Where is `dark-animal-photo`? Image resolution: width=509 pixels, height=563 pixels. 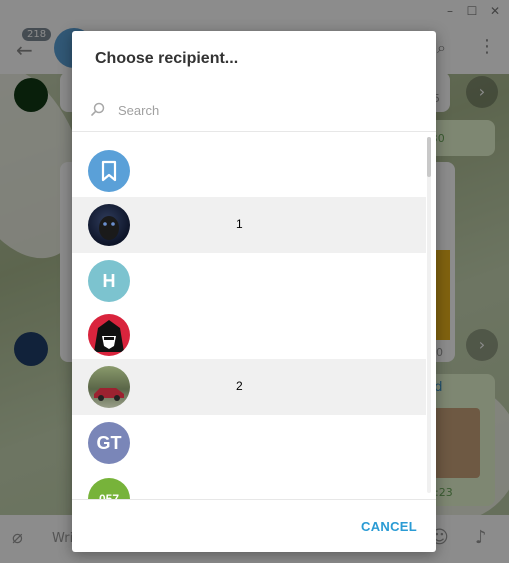
dark-animal-photo is located at coordinates (109, 228).